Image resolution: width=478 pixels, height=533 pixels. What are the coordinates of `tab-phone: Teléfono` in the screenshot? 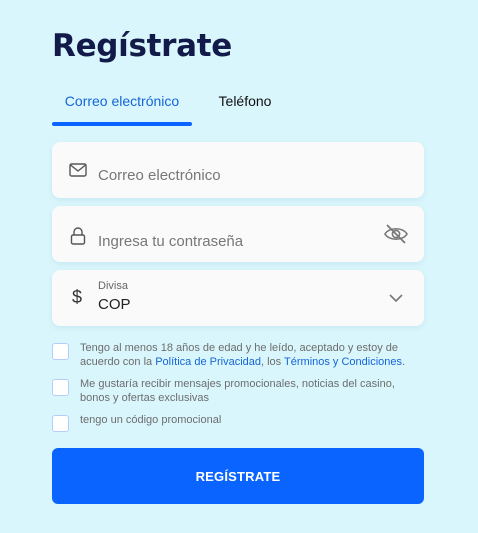 It's located at (245, 107).